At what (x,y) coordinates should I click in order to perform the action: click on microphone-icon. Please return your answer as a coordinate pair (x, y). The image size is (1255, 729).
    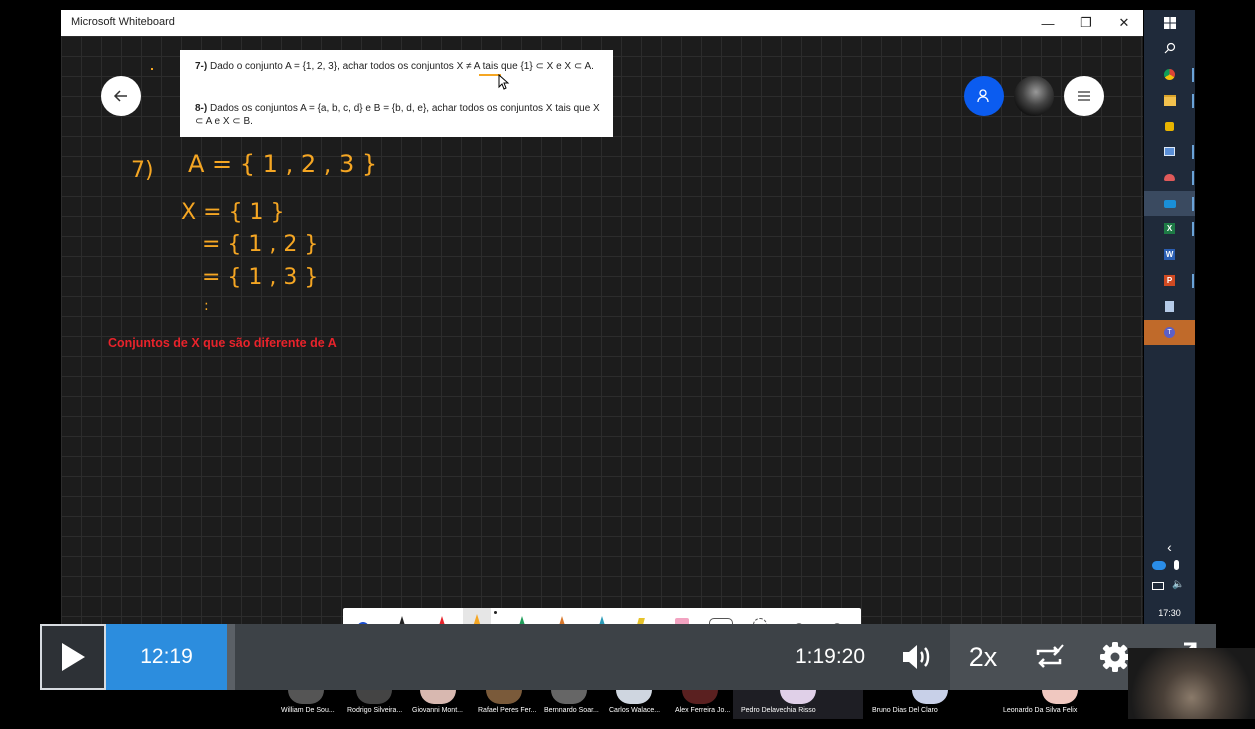
    Looking at the image, I should click on (1176, 565).